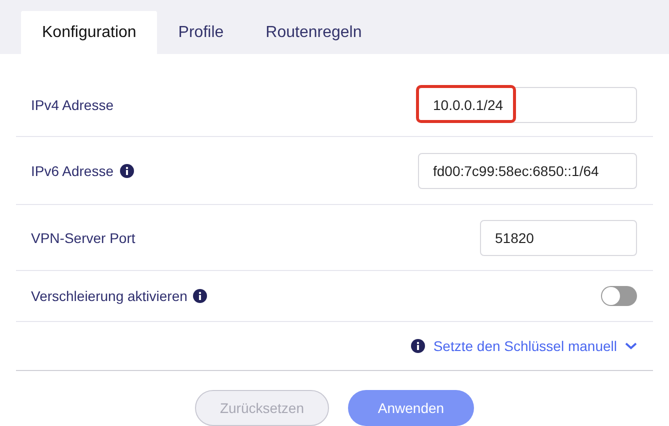  I want to click on field-label: IPv4 Adresse, so click(72, 105).